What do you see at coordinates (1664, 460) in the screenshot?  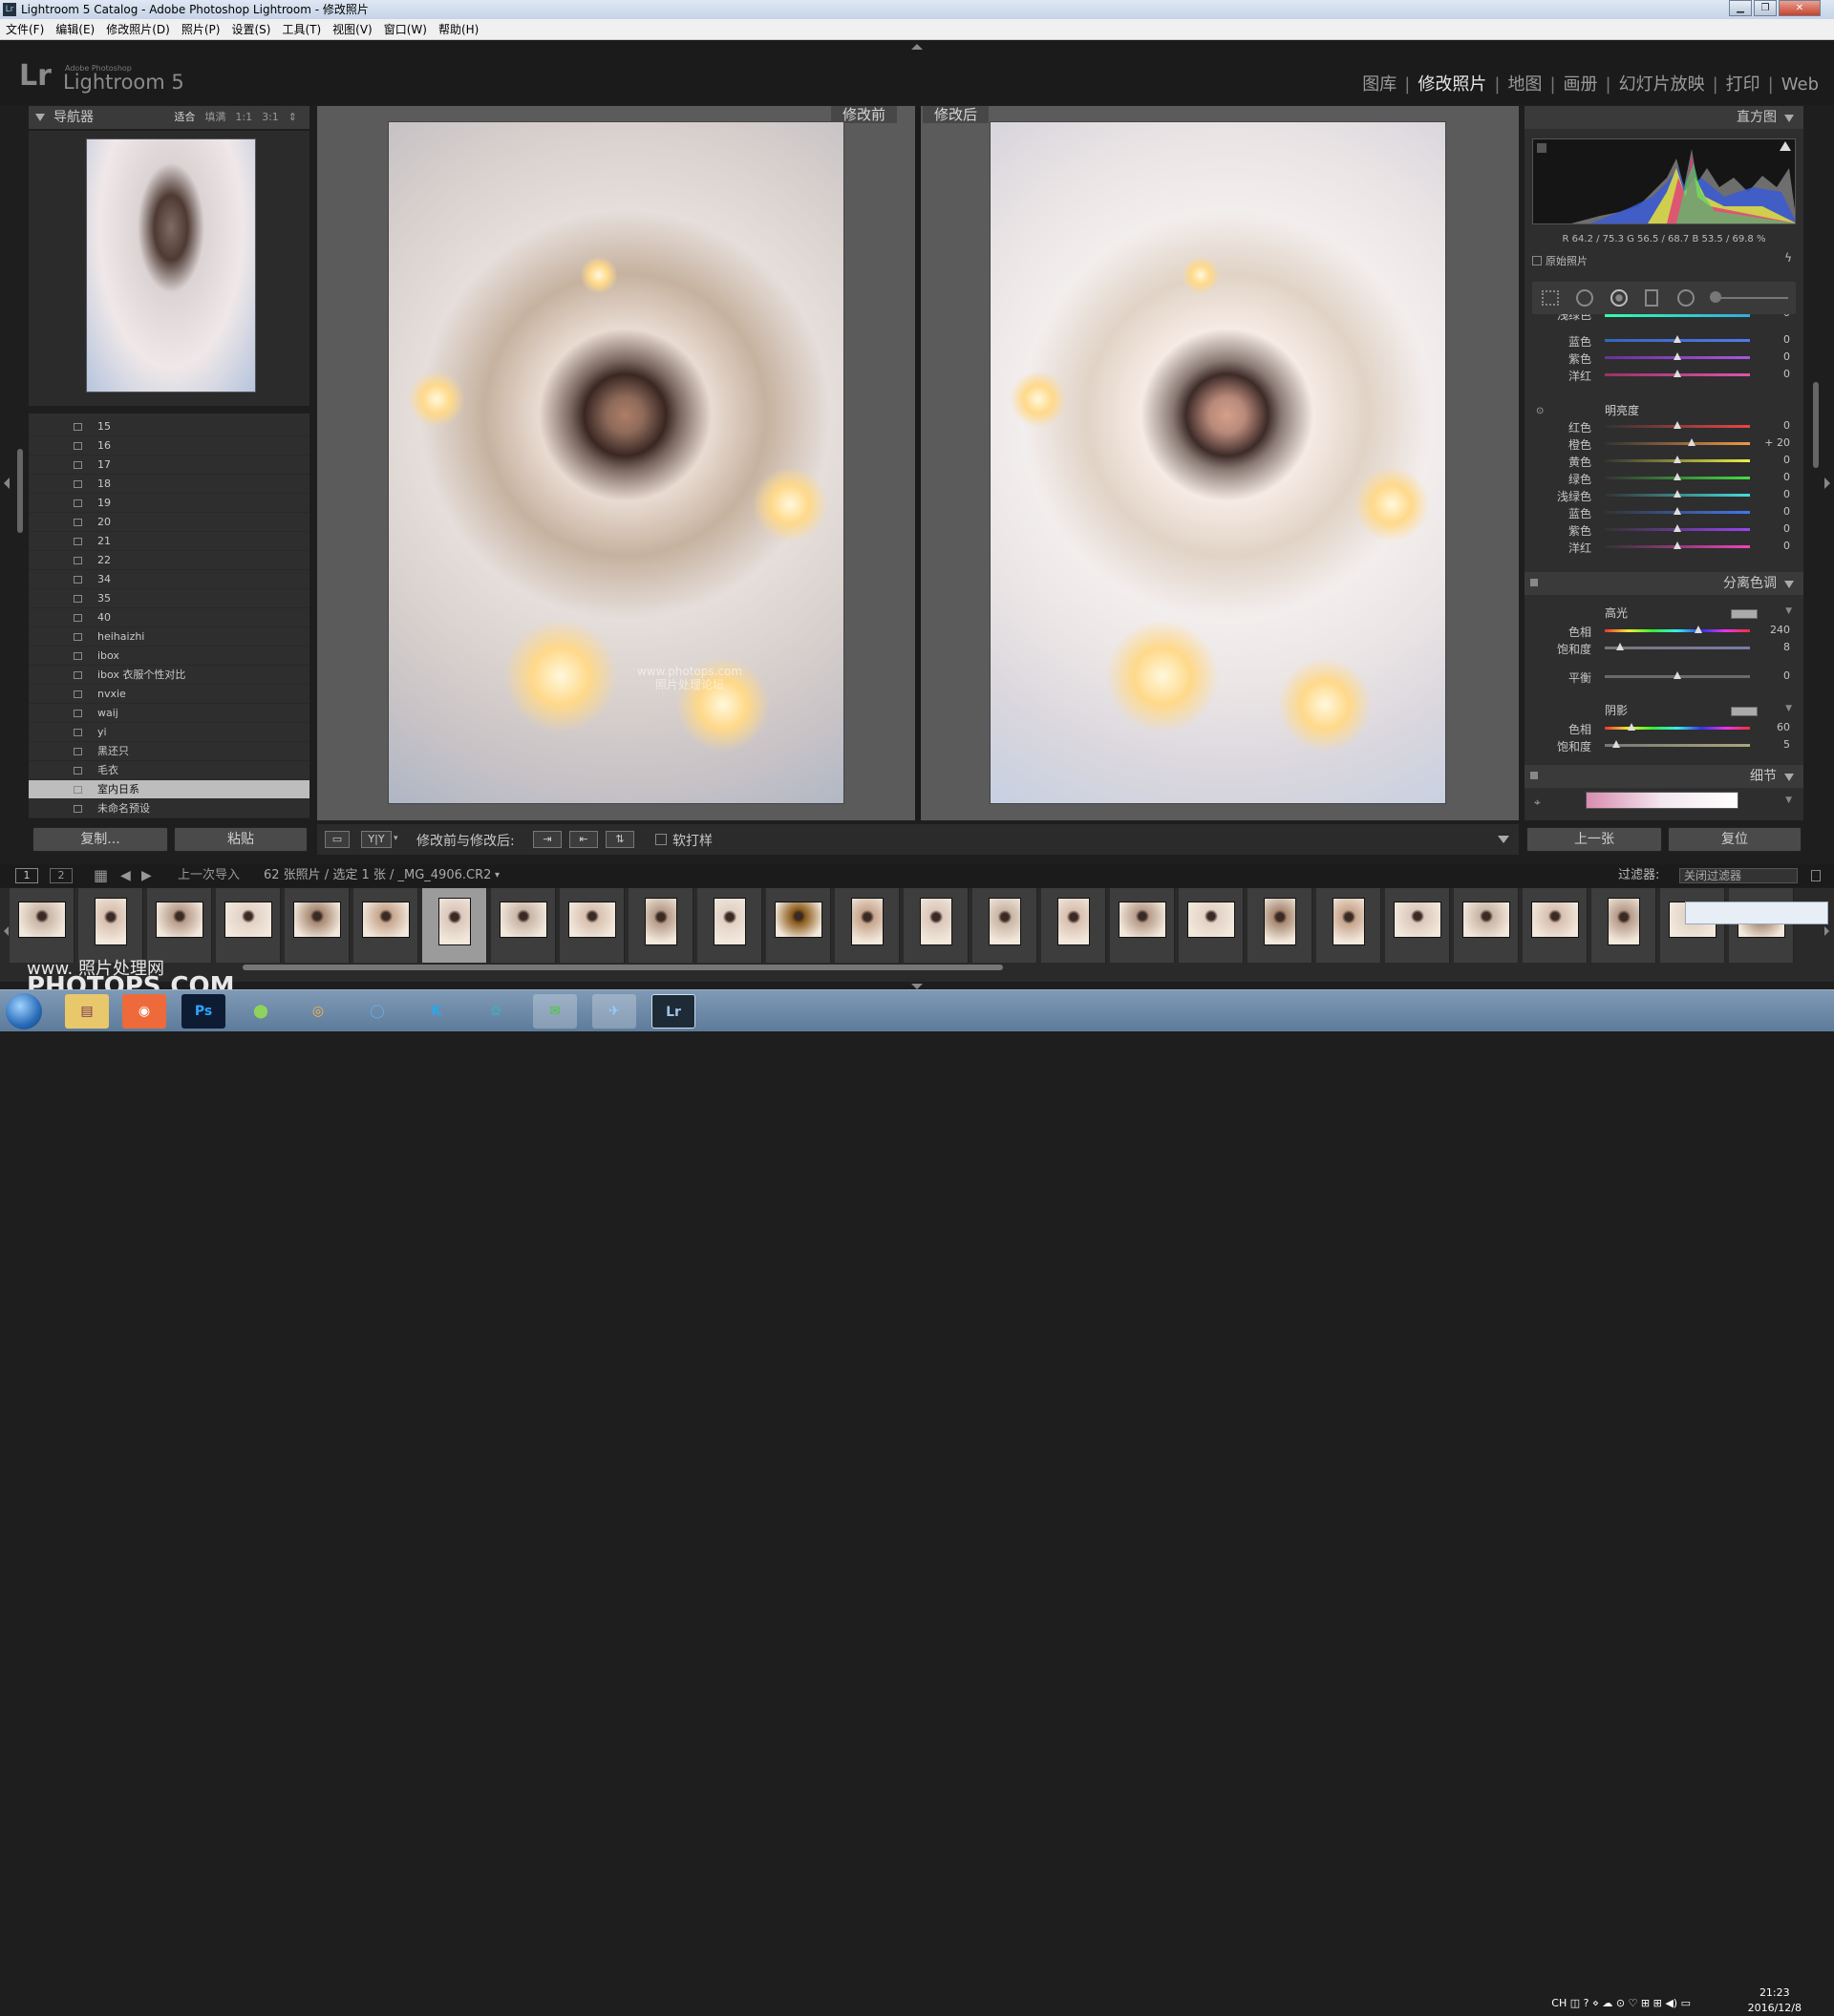 I see `luminance-row: 黄色 0` at bounding box center [1664, 460].